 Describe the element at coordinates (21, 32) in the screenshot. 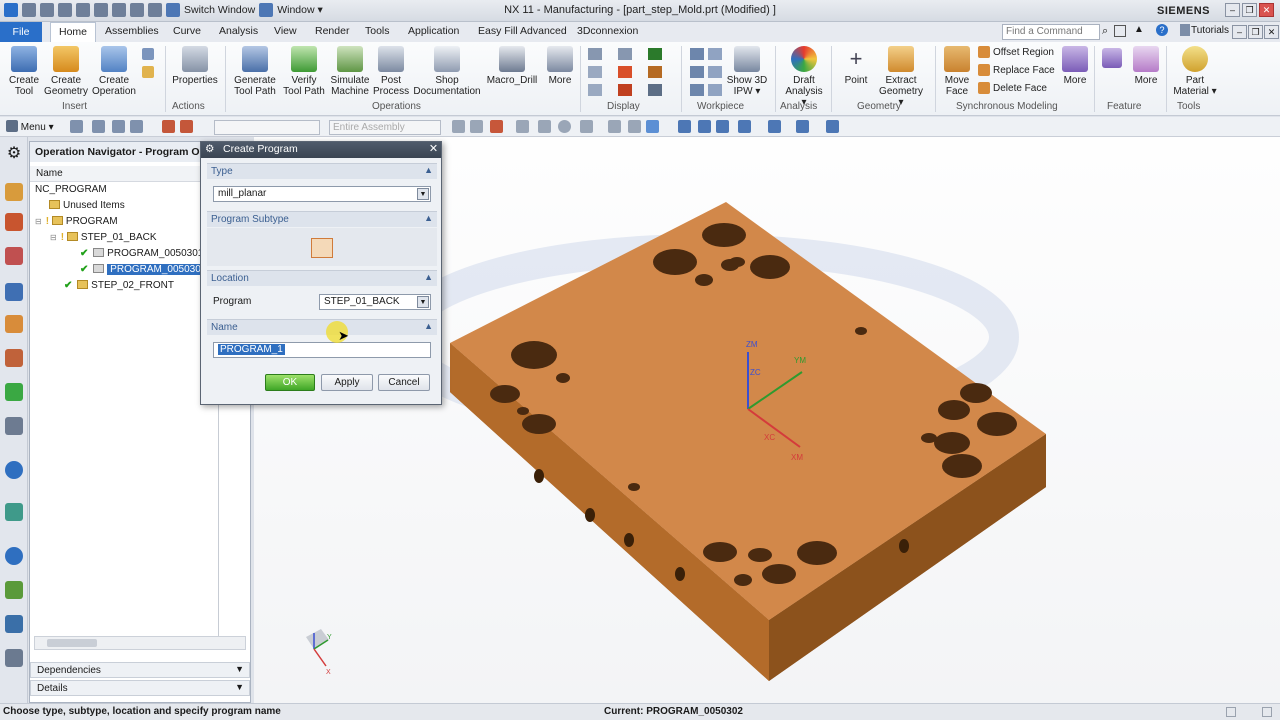

I see `tab-file: File` at that location.